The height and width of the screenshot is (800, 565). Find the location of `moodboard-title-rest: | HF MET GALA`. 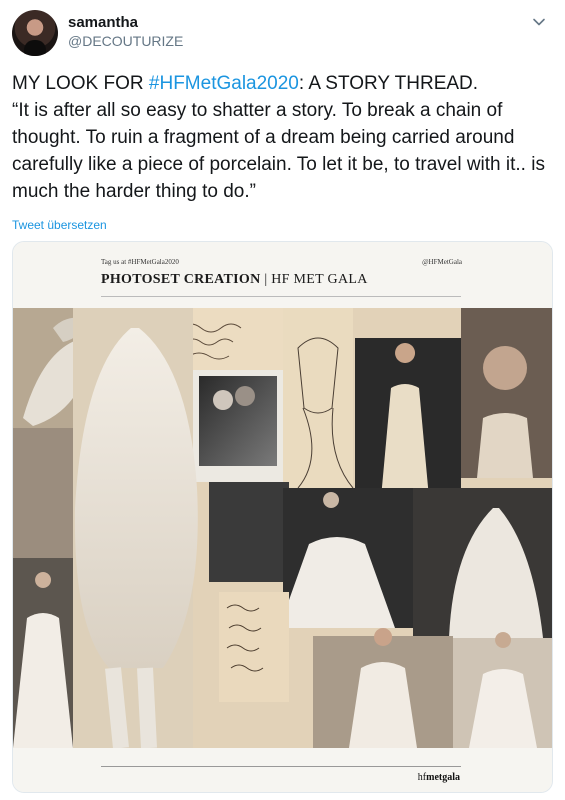

moodboard-title-rest: | HF MET GALA is located at coordinates (314, 279).